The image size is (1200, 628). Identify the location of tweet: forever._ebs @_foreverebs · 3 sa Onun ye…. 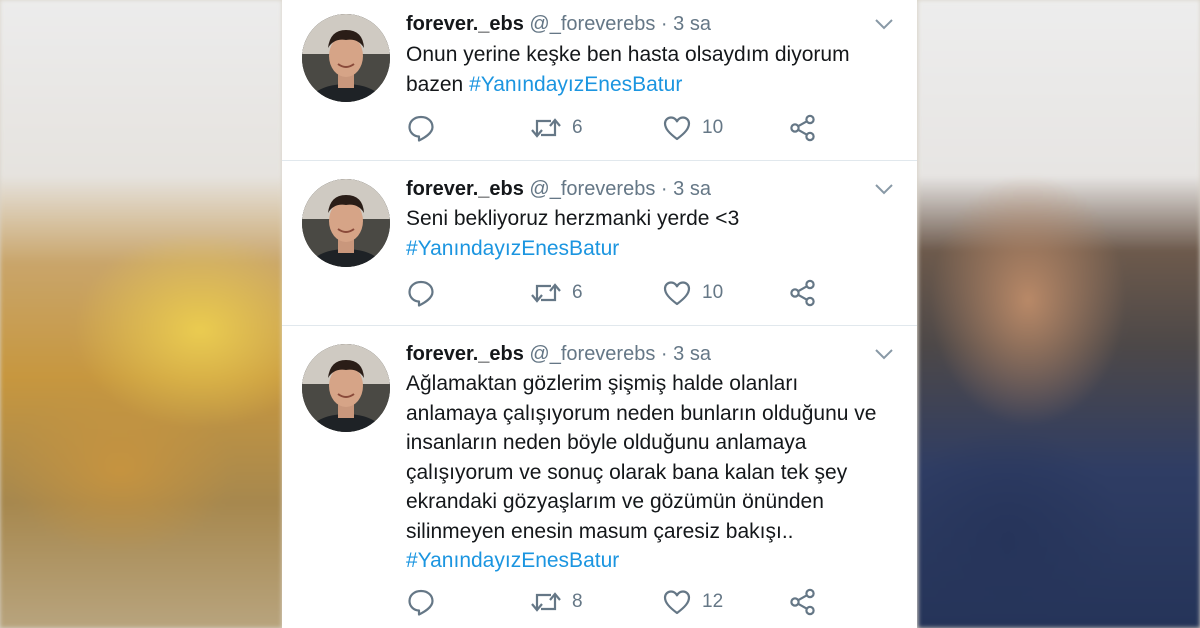
(599, 80).